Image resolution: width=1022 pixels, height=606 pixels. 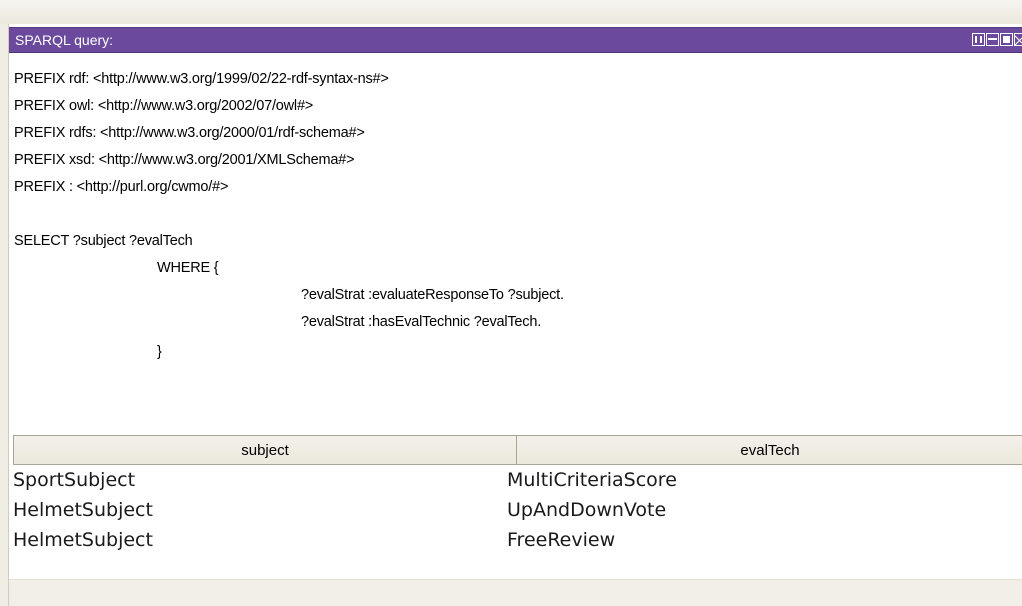 What do you see at coordinates (1018, 39) in the screenshot?
I see `close-icon` at bounding box center [1018, 39].